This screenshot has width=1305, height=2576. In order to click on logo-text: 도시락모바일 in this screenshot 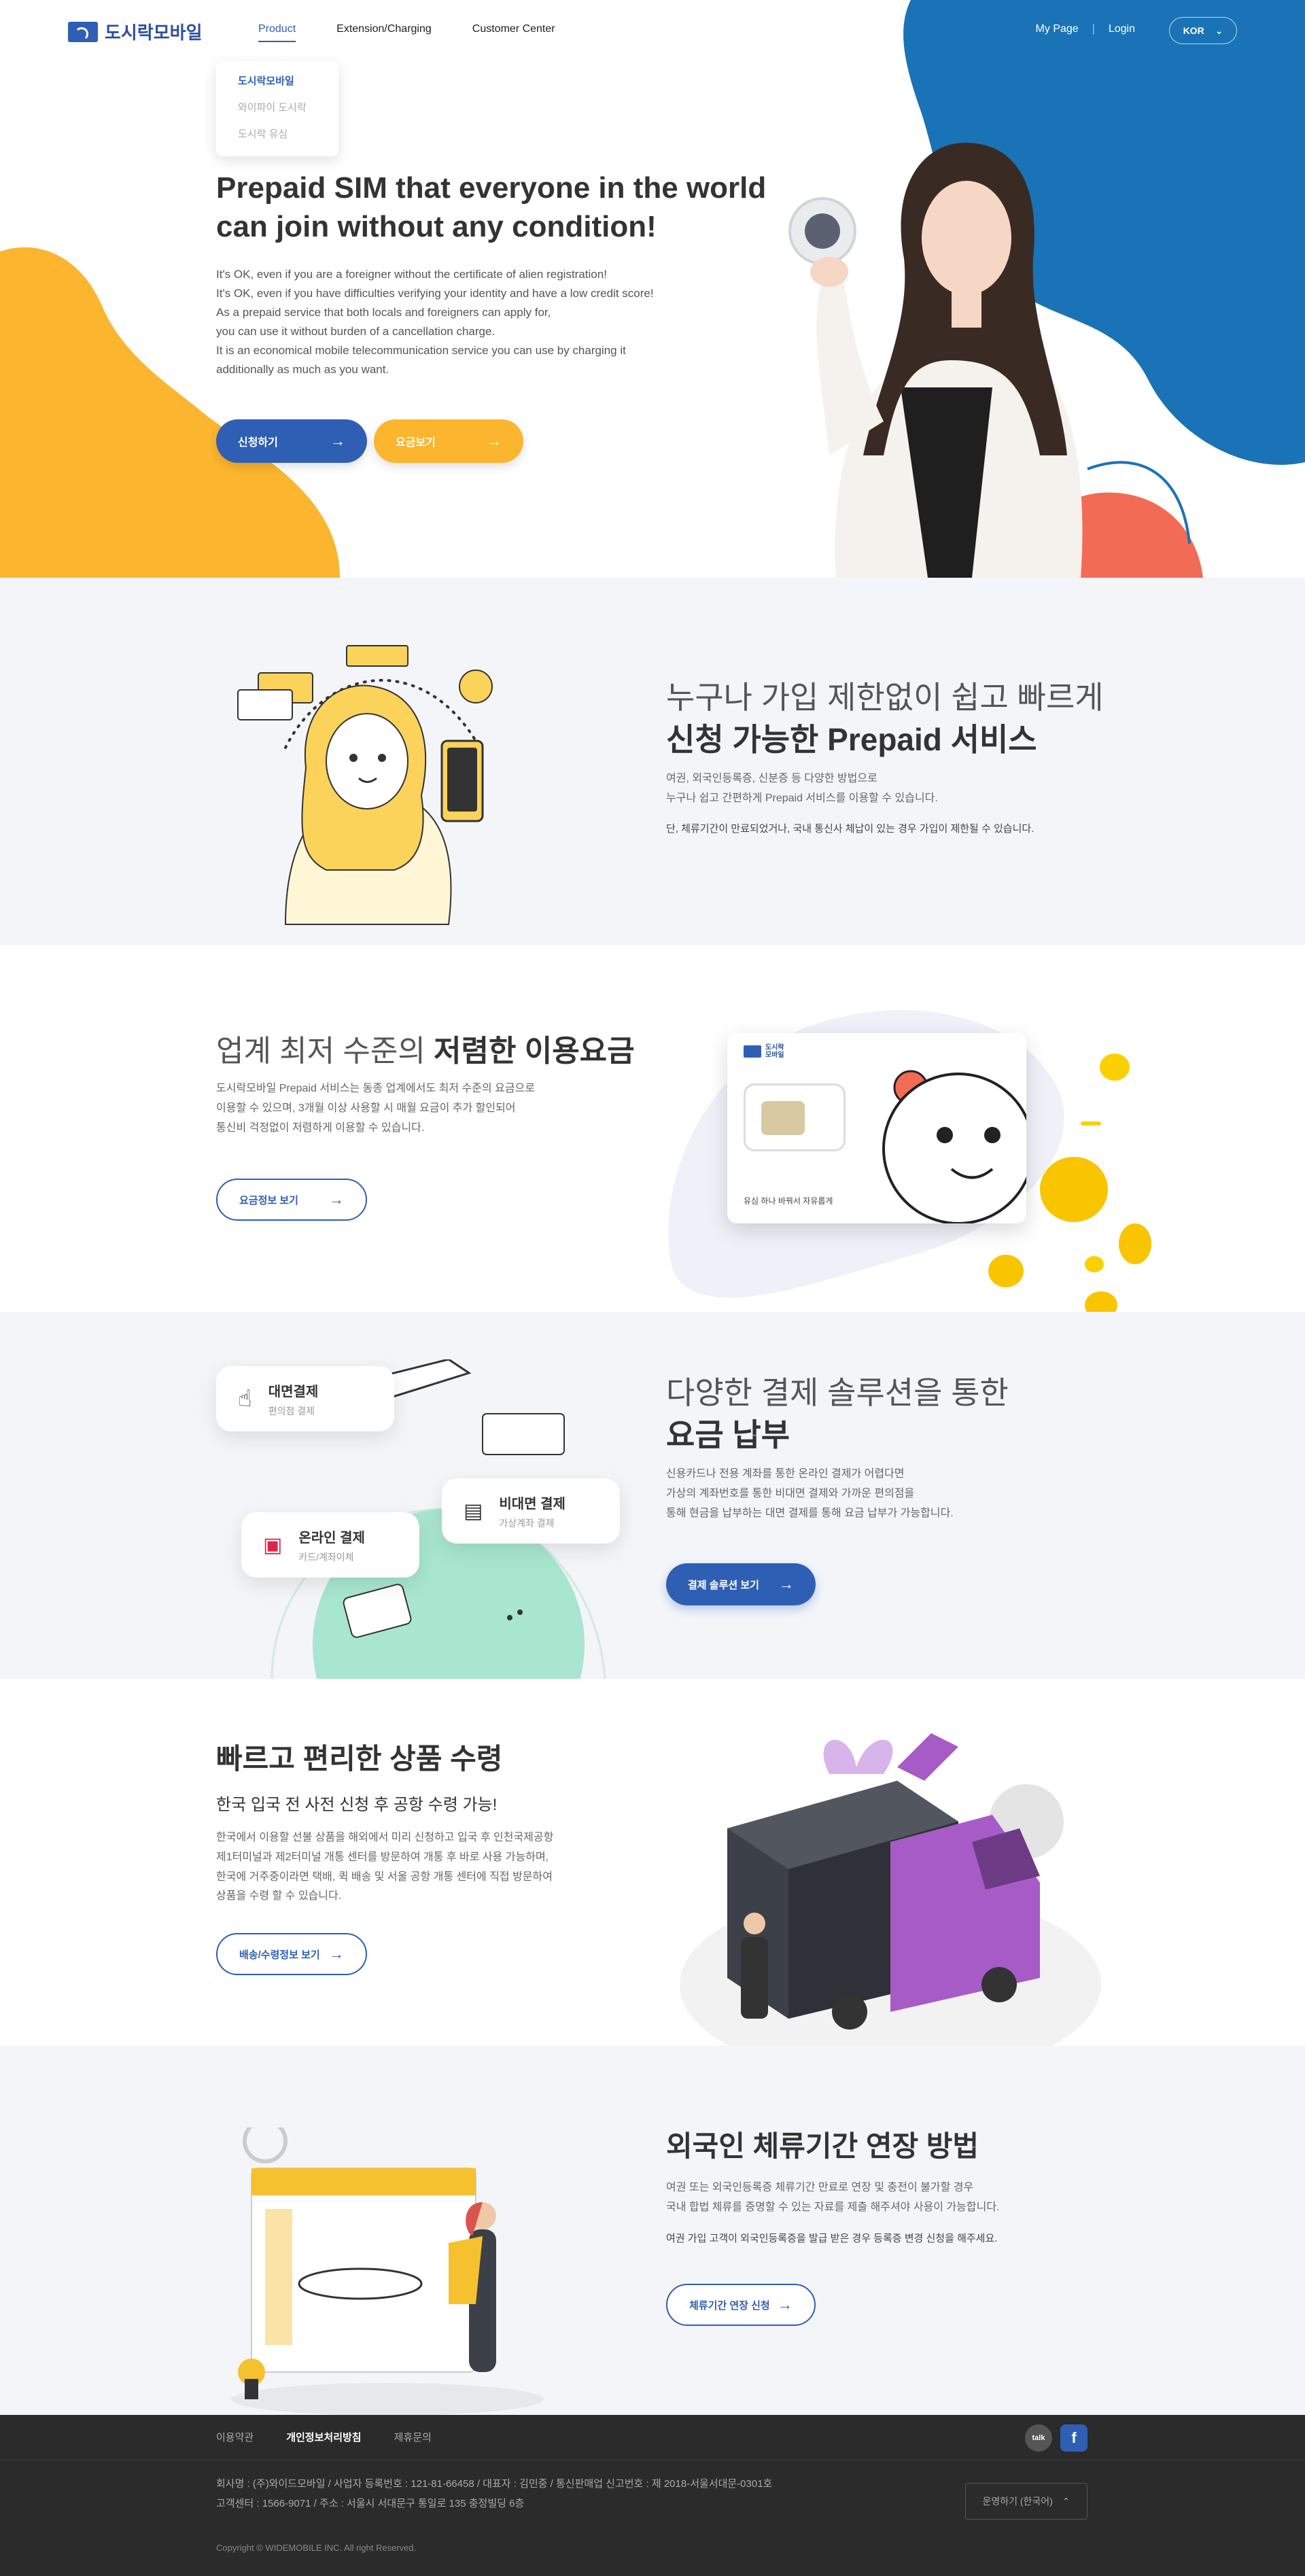, I will do `click(154, 32)`.